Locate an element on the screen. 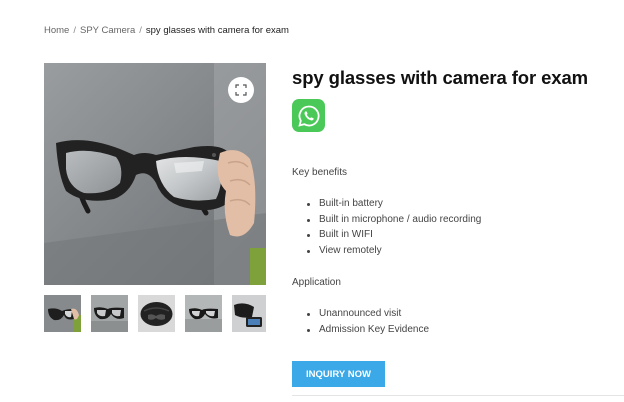 The height and width of the screenshot is (402, 624). expand-icon is located at coordinates (241, 90).